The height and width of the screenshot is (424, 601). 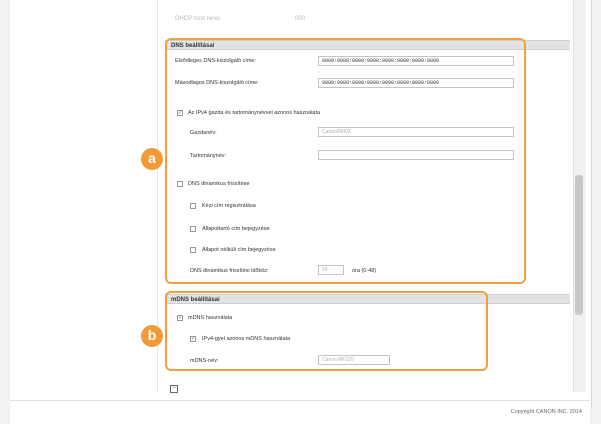 What do you see at coordinates (240, 19) in the screenshot?
I see `dhcp-host-row: DHCP host neve: 000` at bounding box center [240, 19].